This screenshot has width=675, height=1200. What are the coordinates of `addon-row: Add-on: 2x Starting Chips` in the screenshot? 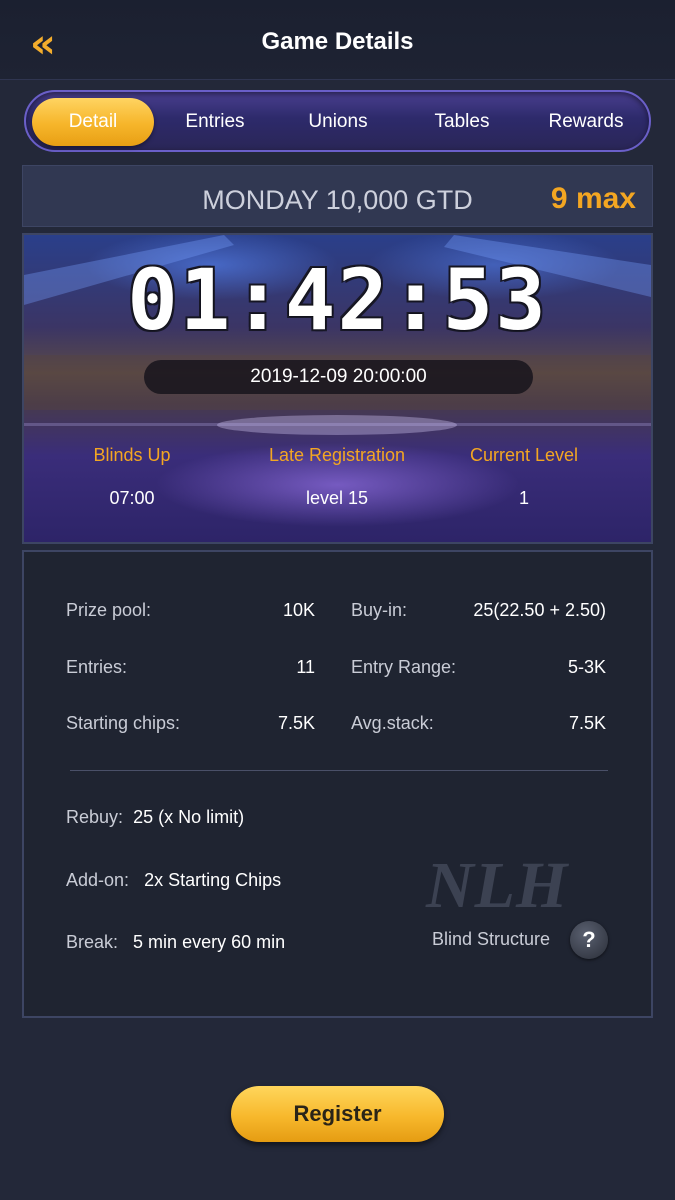 It's located at (173, 880).